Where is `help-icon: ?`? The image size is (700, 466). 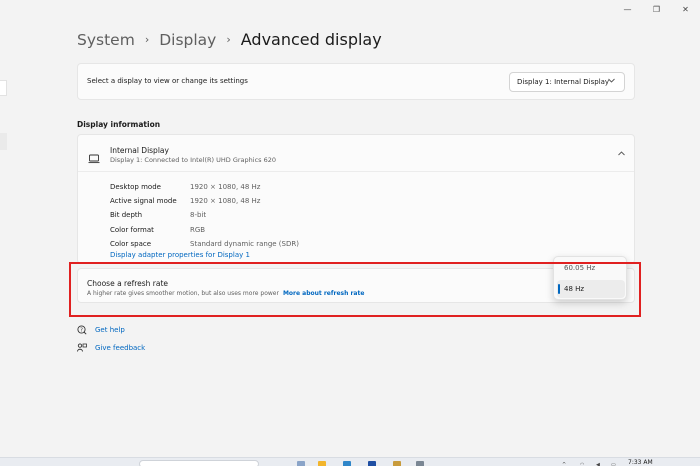 help-icon: ? is located at coordinates (82, 330).